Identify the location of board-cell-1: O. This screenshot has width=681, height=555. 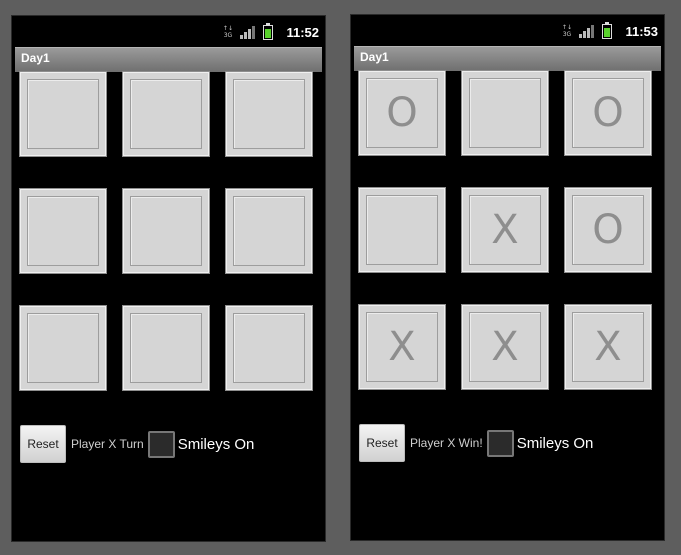
(402, 113).